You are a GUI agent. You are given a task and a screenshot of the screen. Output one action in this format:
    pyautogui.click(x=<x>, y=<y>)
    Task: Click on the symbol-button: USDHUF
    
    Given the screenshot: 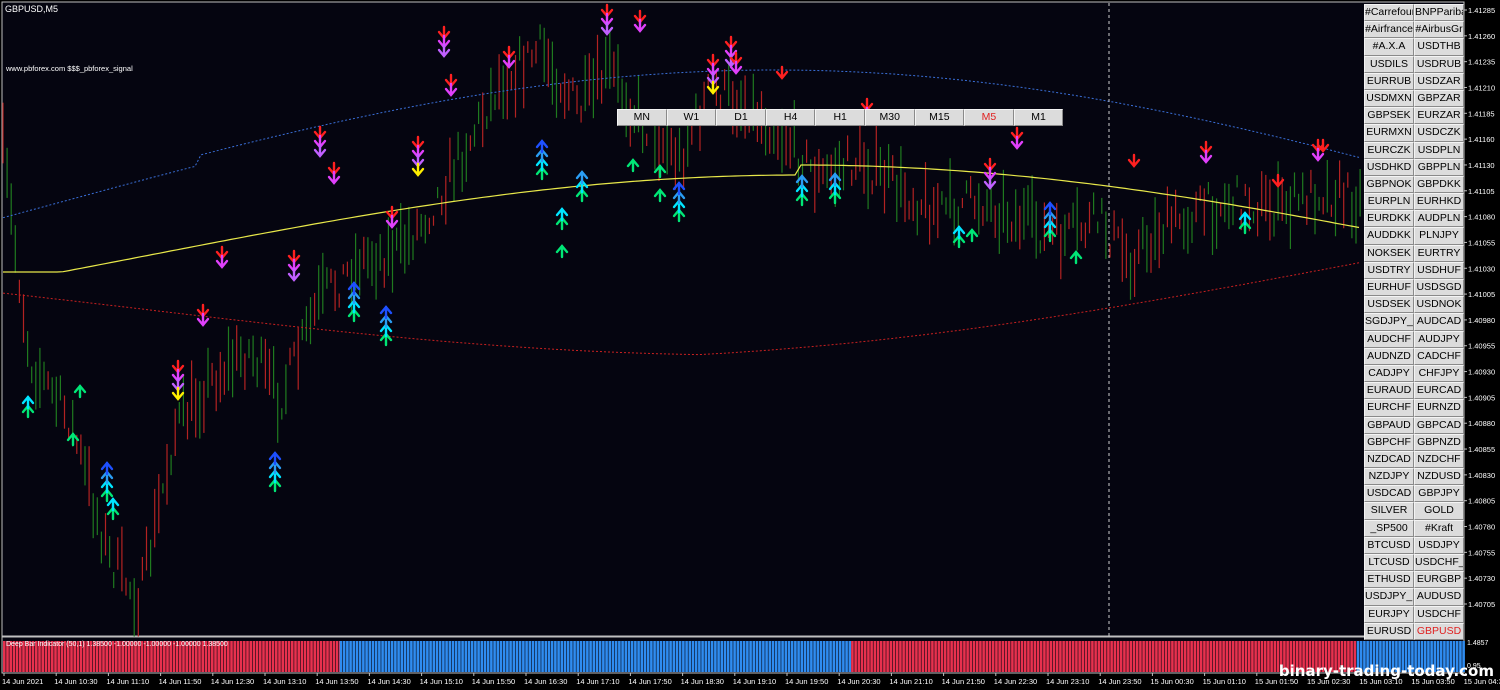 What is the action you would take?
    pyautogui.click(x=1439, y=270)
    